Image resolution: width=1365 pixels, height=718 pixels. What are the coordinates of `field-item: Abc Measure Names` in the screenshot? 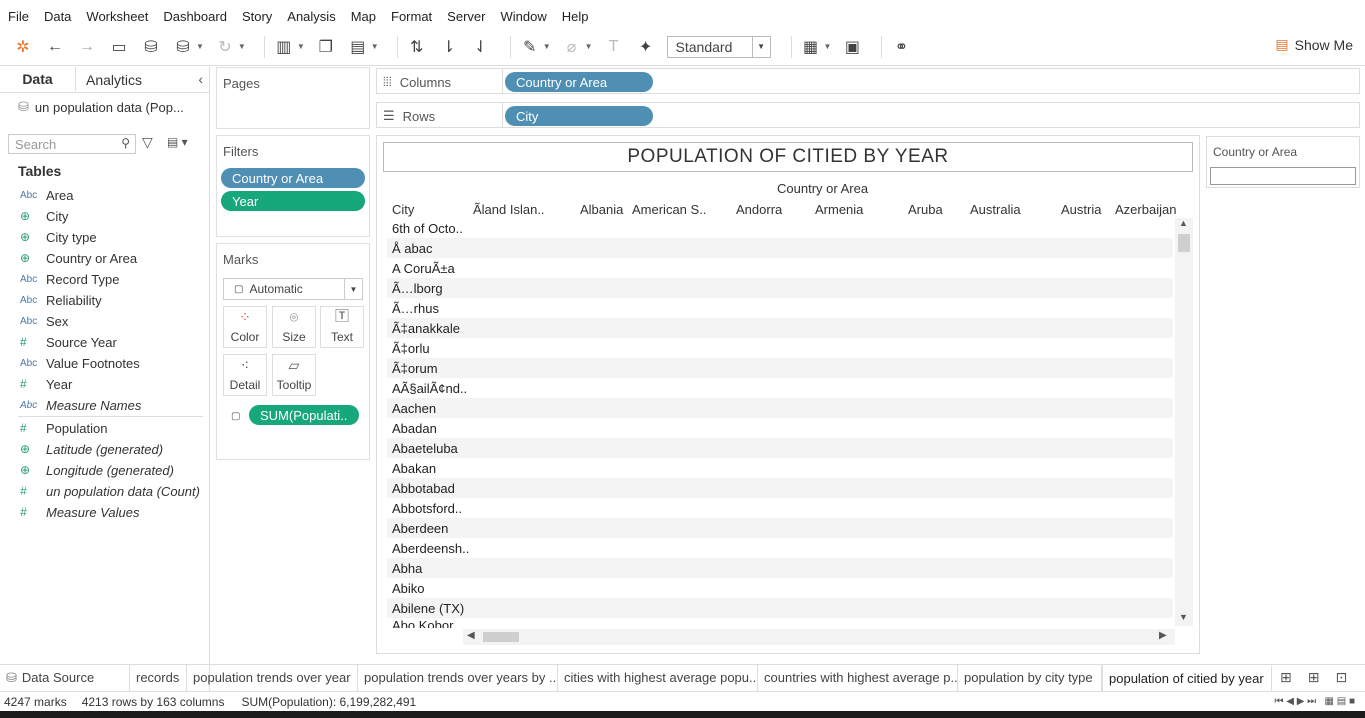 It's located at (80, 405).